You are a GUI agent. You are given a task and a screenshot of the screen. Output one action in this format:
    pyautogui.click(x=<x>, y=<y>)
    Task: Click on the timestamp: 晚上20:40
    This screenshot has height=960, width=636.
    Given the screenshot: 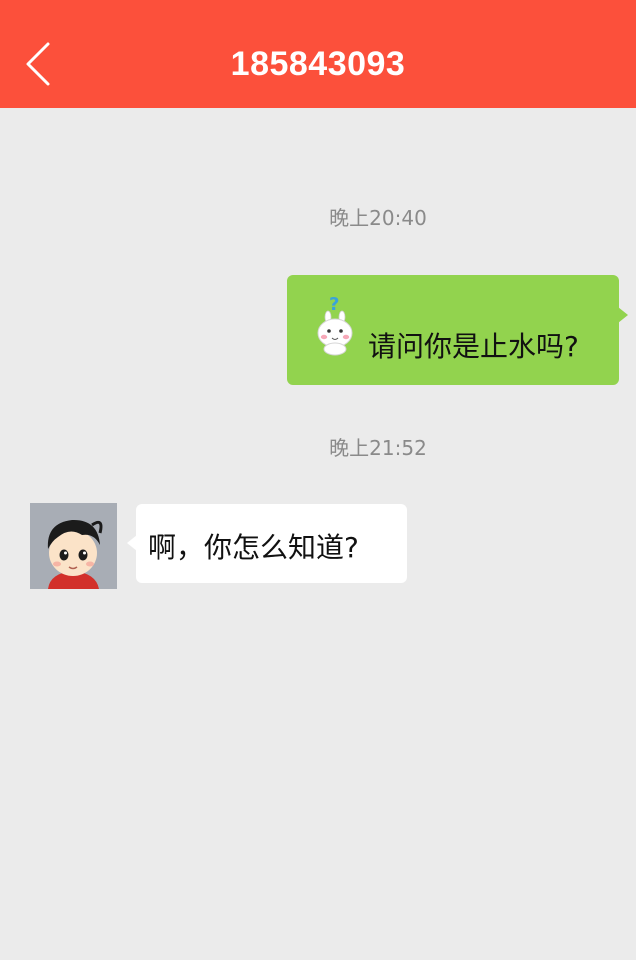 What is the action you would take?
    pyautogui.click(x=378, y=218)
    